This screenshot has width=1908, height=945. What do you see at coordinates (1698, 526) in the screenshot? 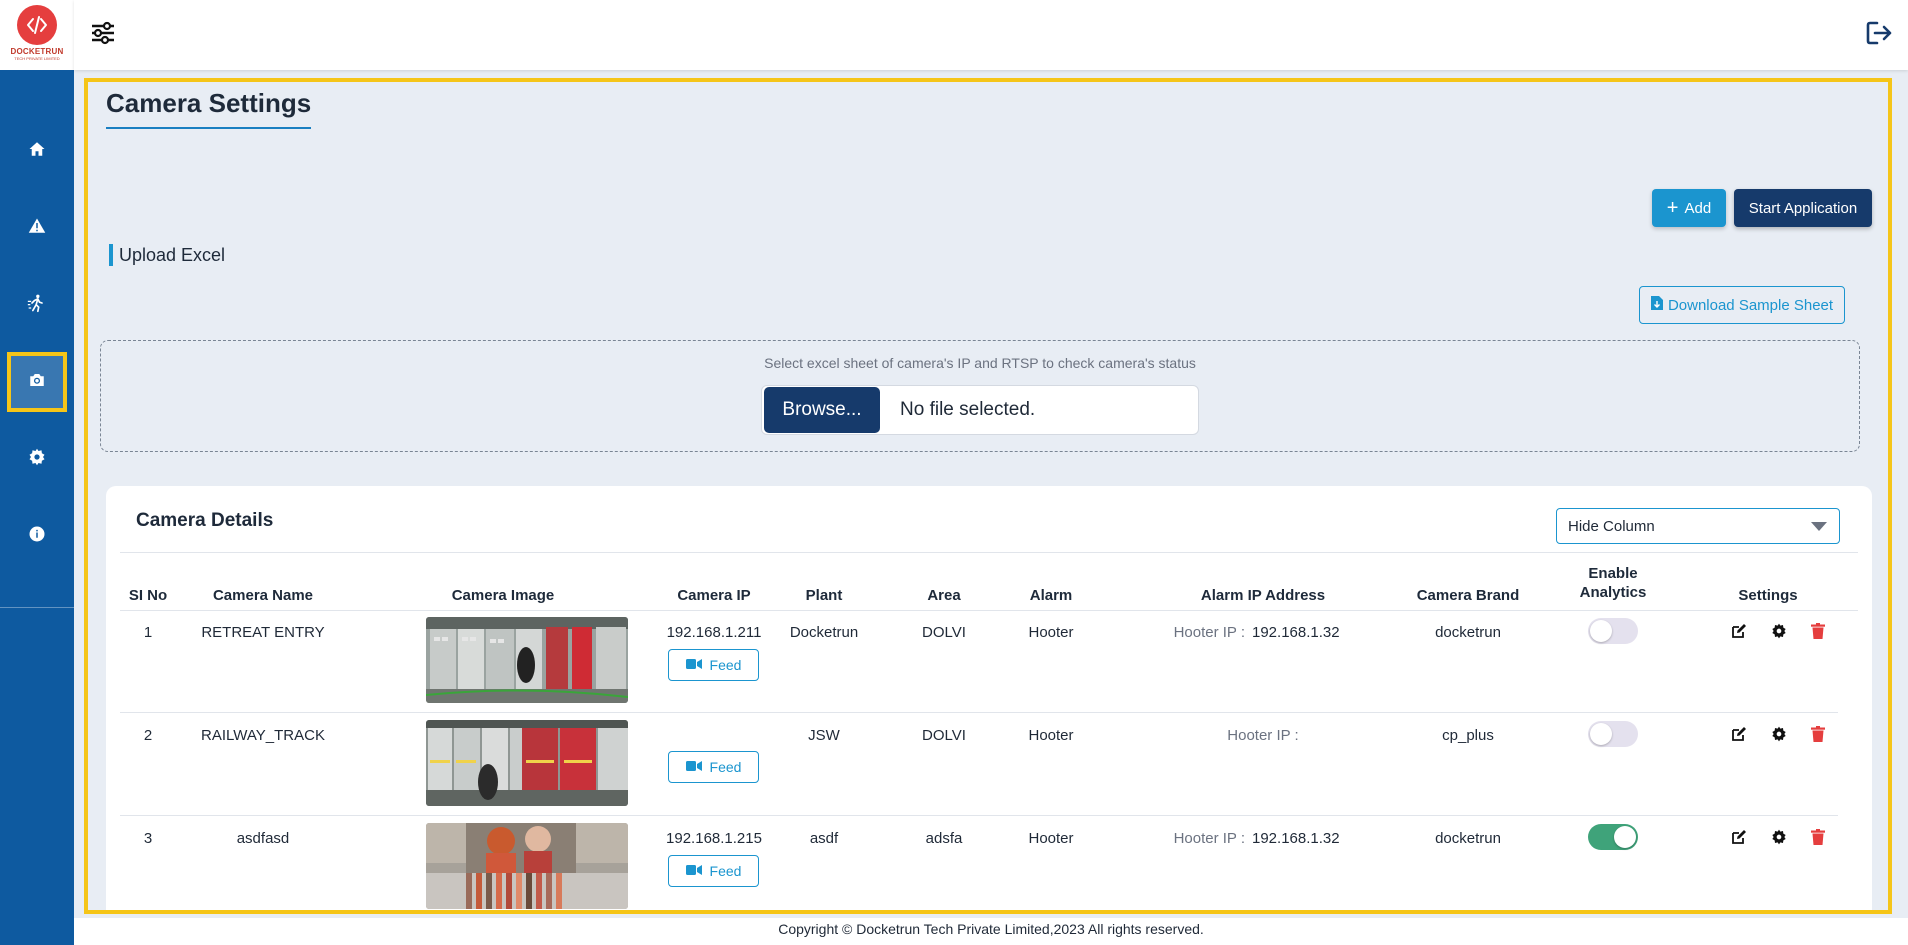
I see `hide-column-select: Hide Column` at bounding box center [1698, 526].